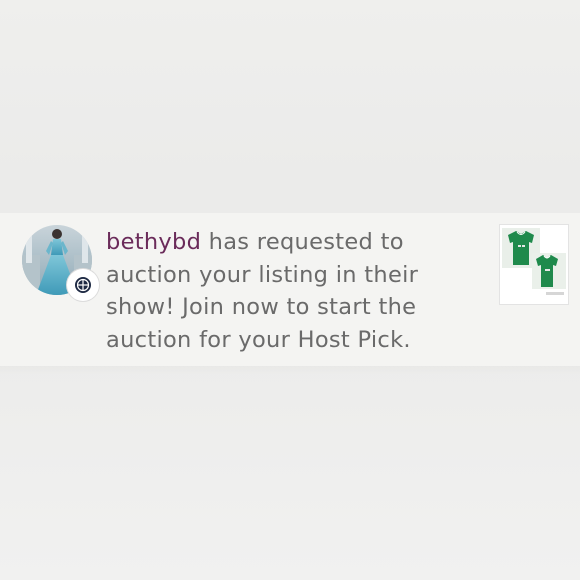 The height and width of the screenshot is (580, 580). I want to click on listing-thumbnail, so click(534, 264).